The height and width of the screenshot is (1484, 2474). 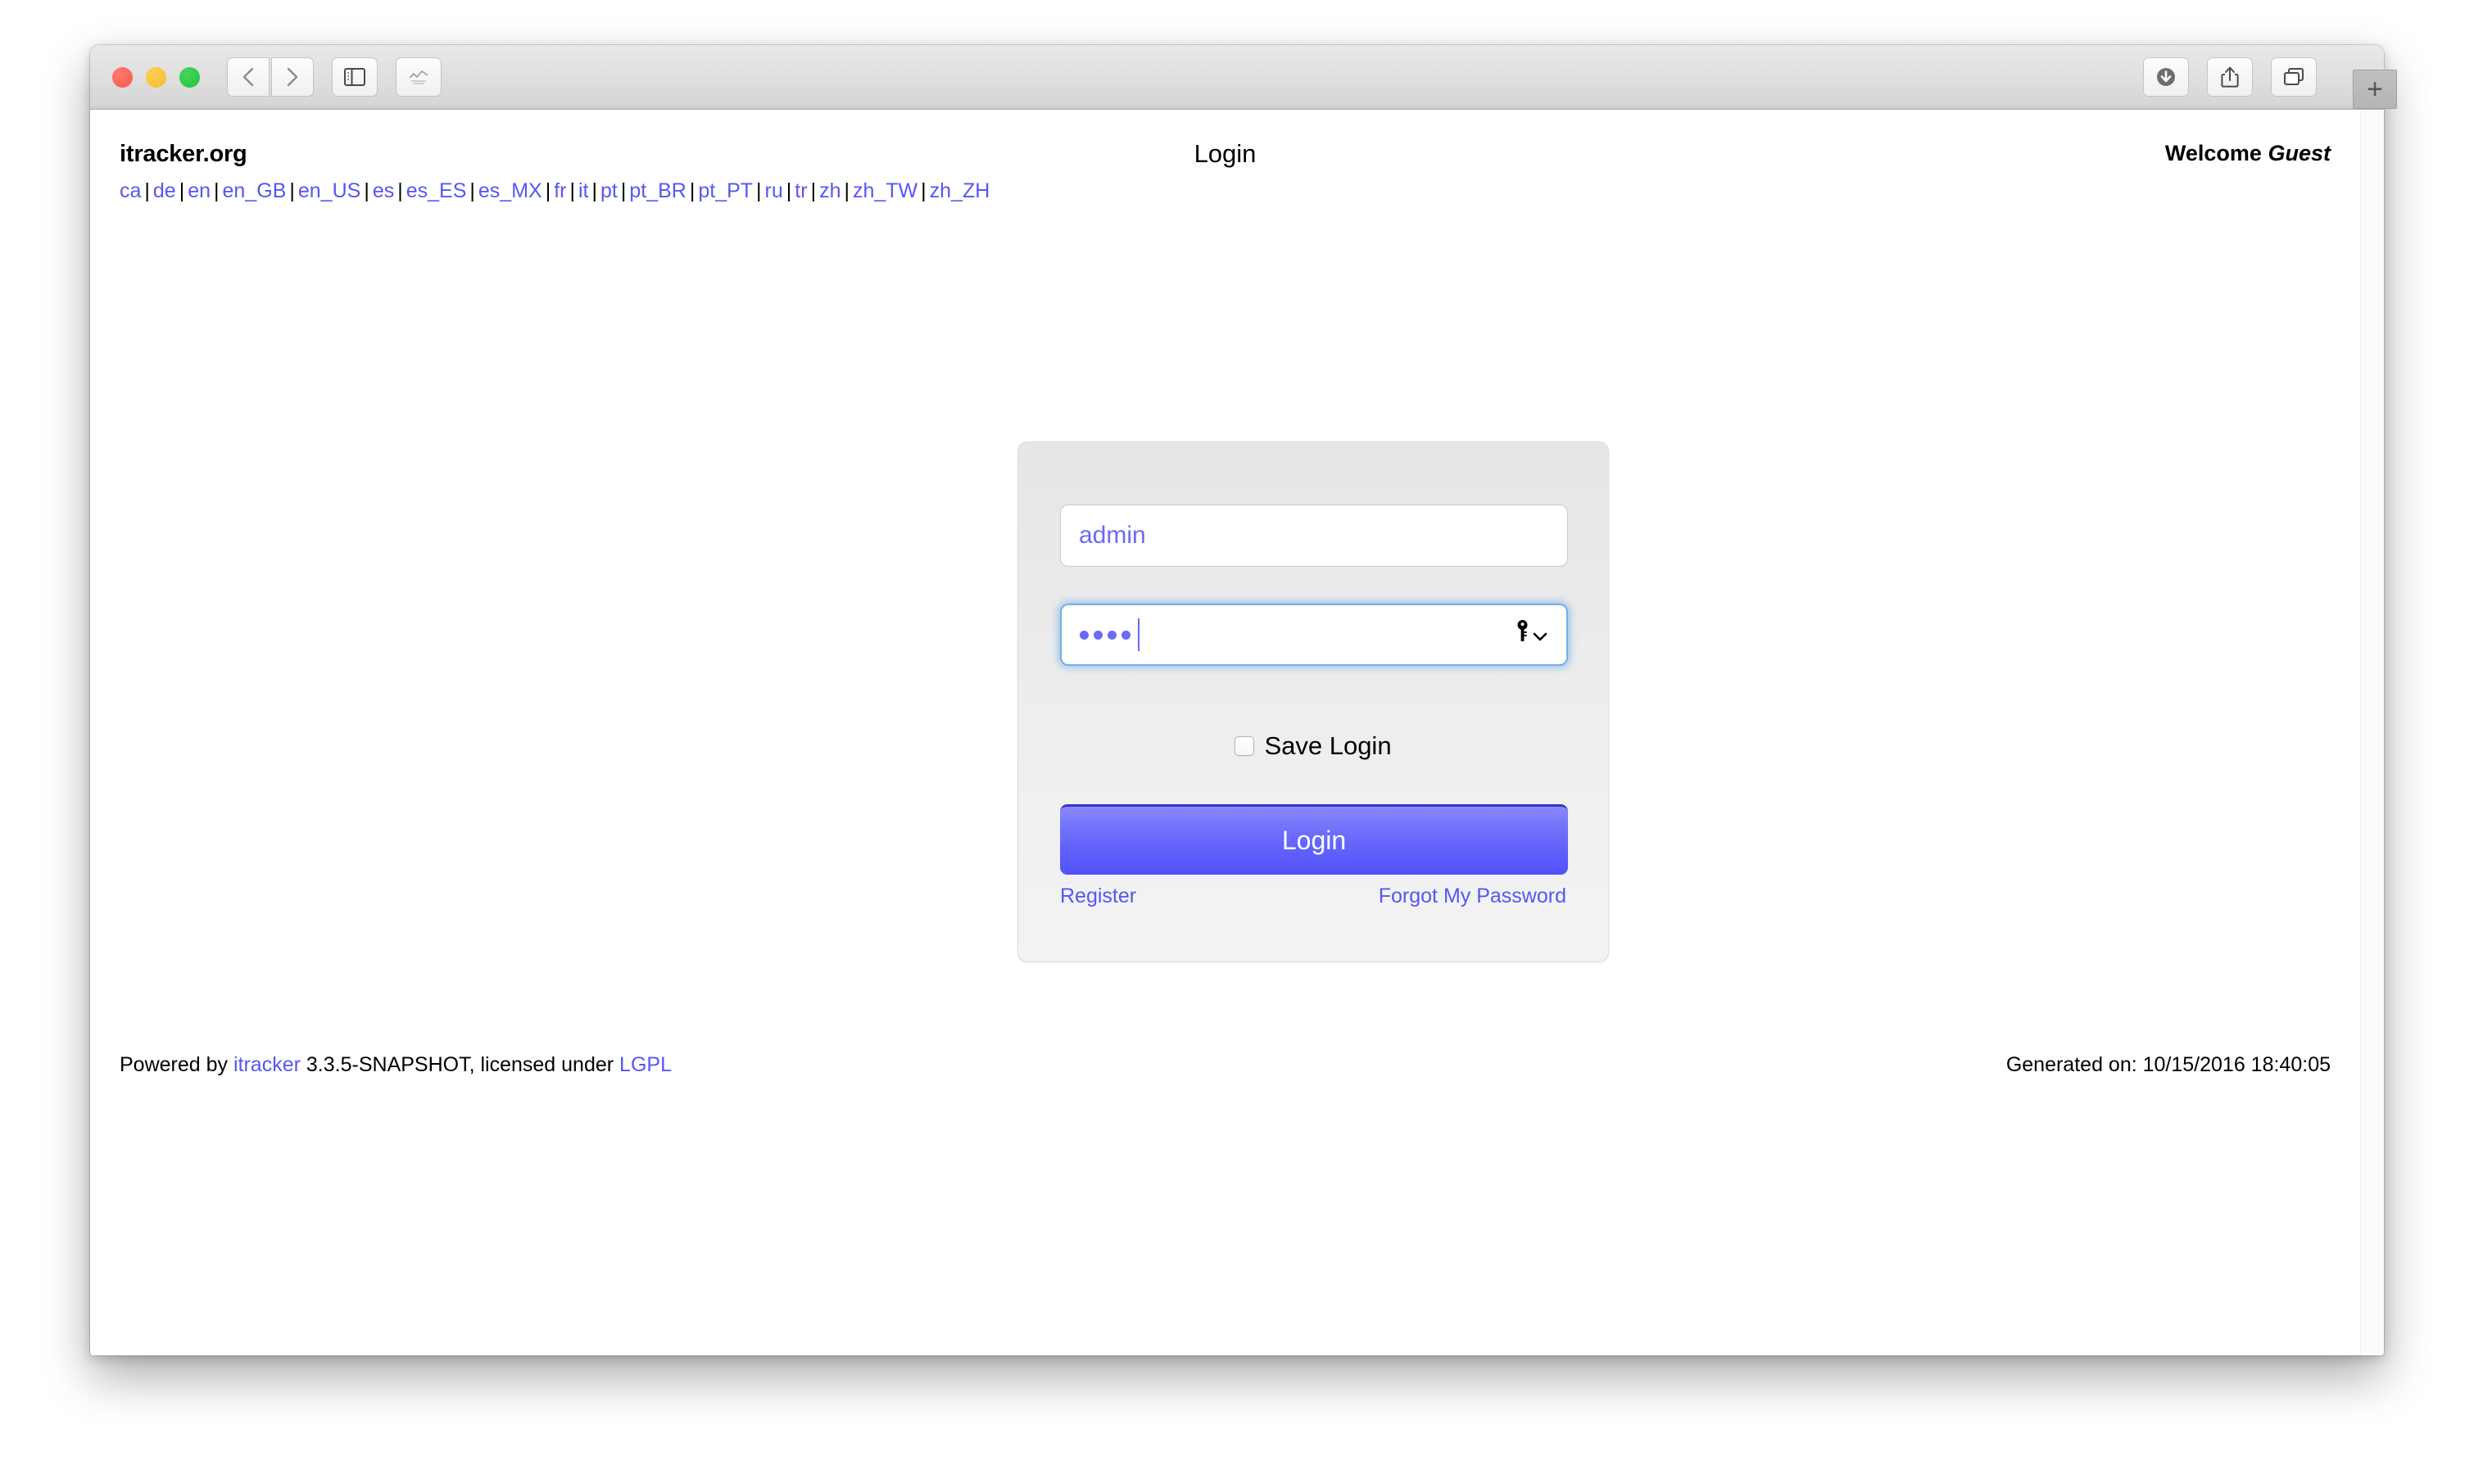 I want to click on language-link-ca: ca, so click(x=130, y=190).